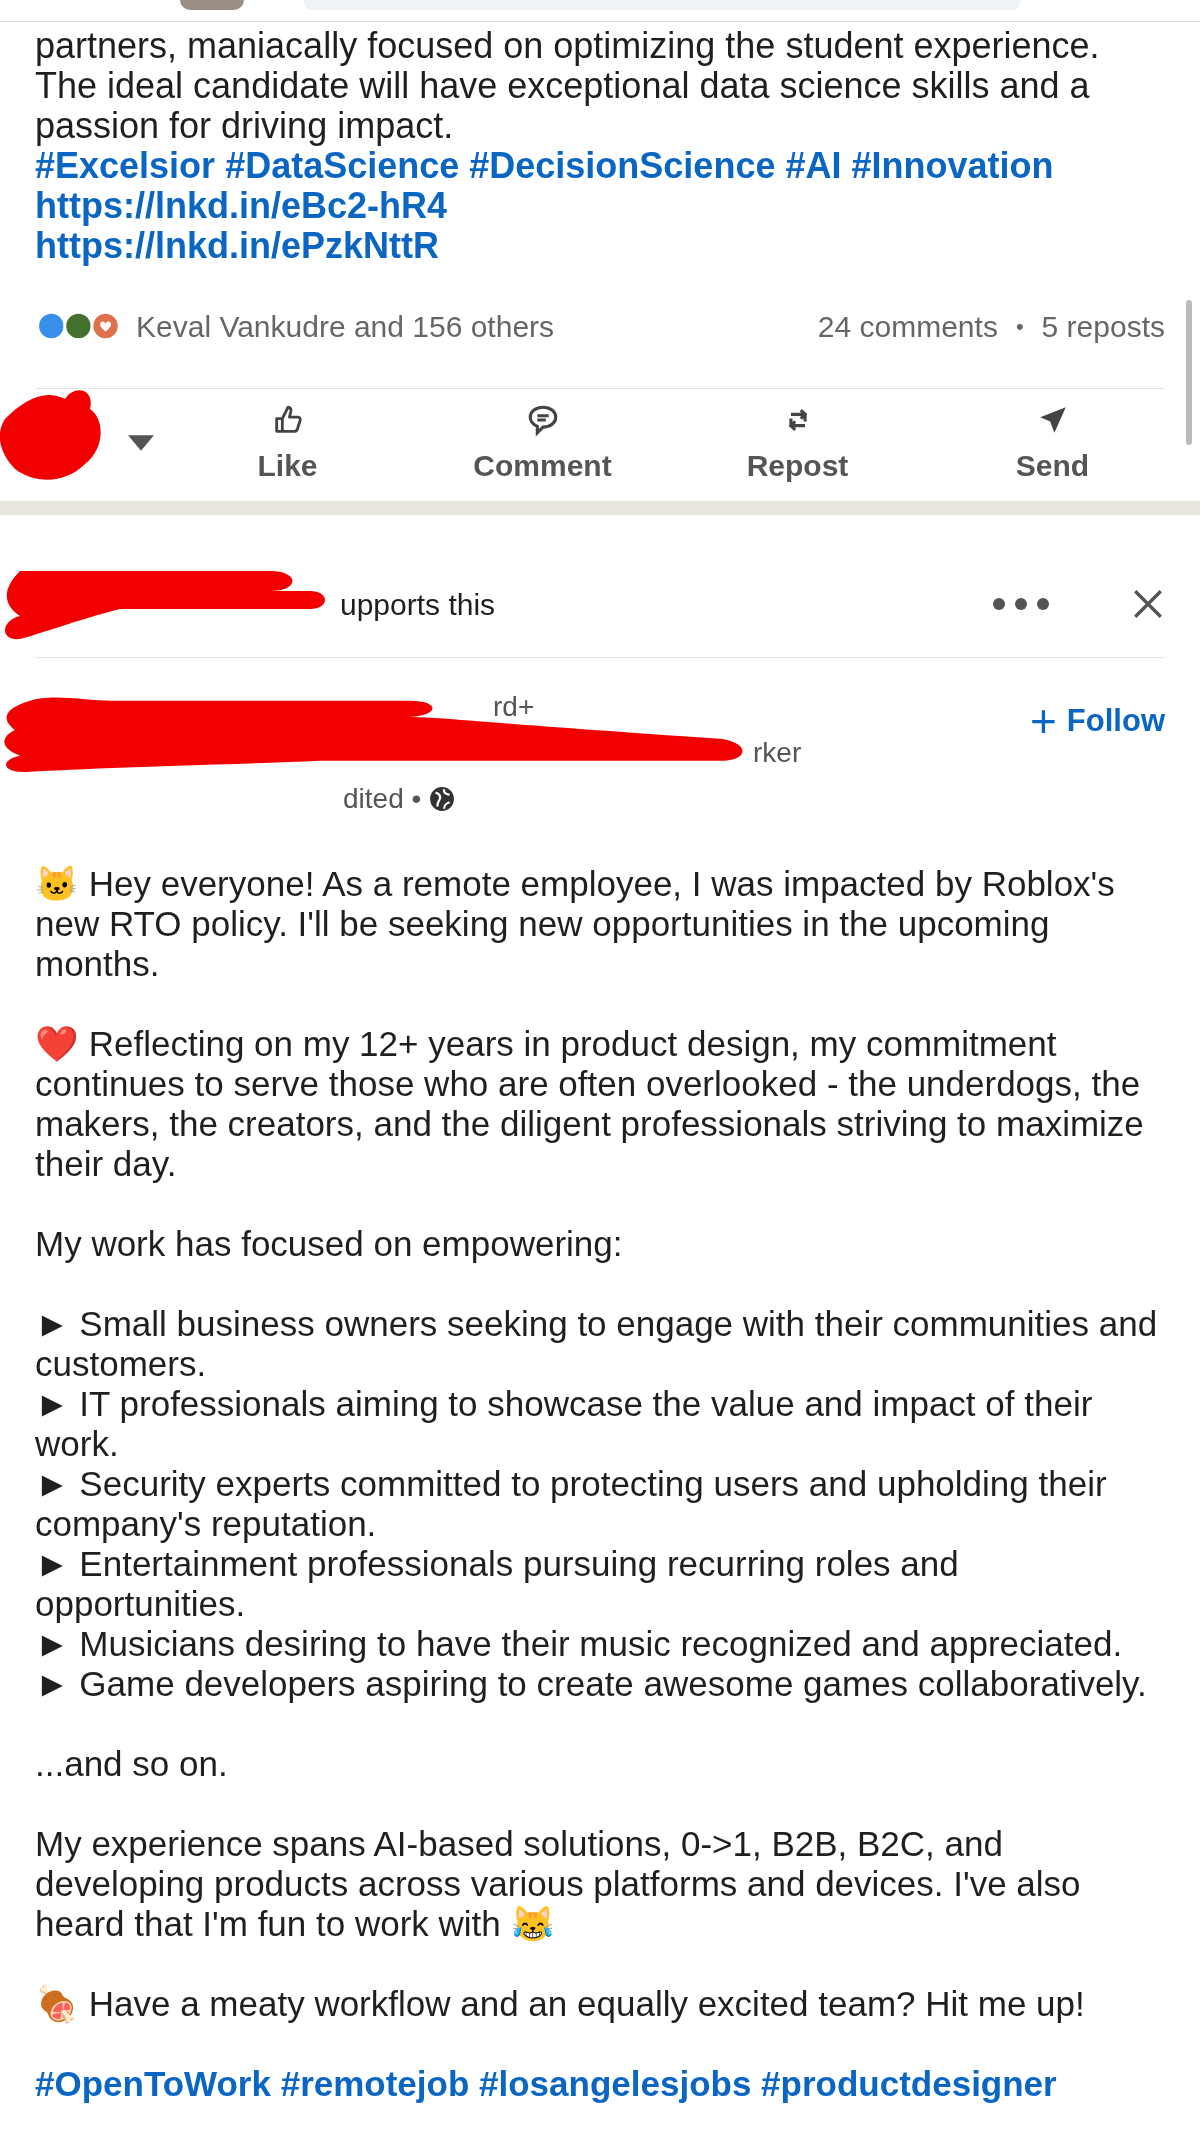 This screenshot has width=1200, height=2133. Describe the element at coordinates (1097, 721) in the screenshot. I see `follow-button: + Follow` at that location.